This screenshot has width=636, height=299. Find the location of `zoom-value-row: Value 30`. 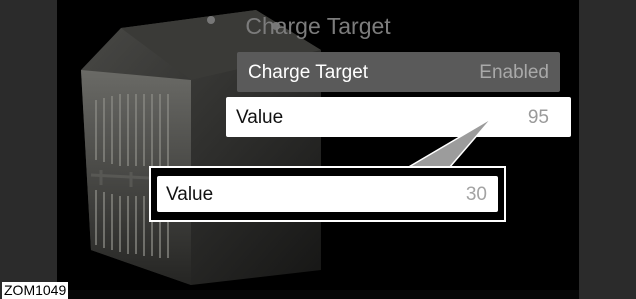

zoom-value-row: Value 30 is located at coordinates (327, 194).